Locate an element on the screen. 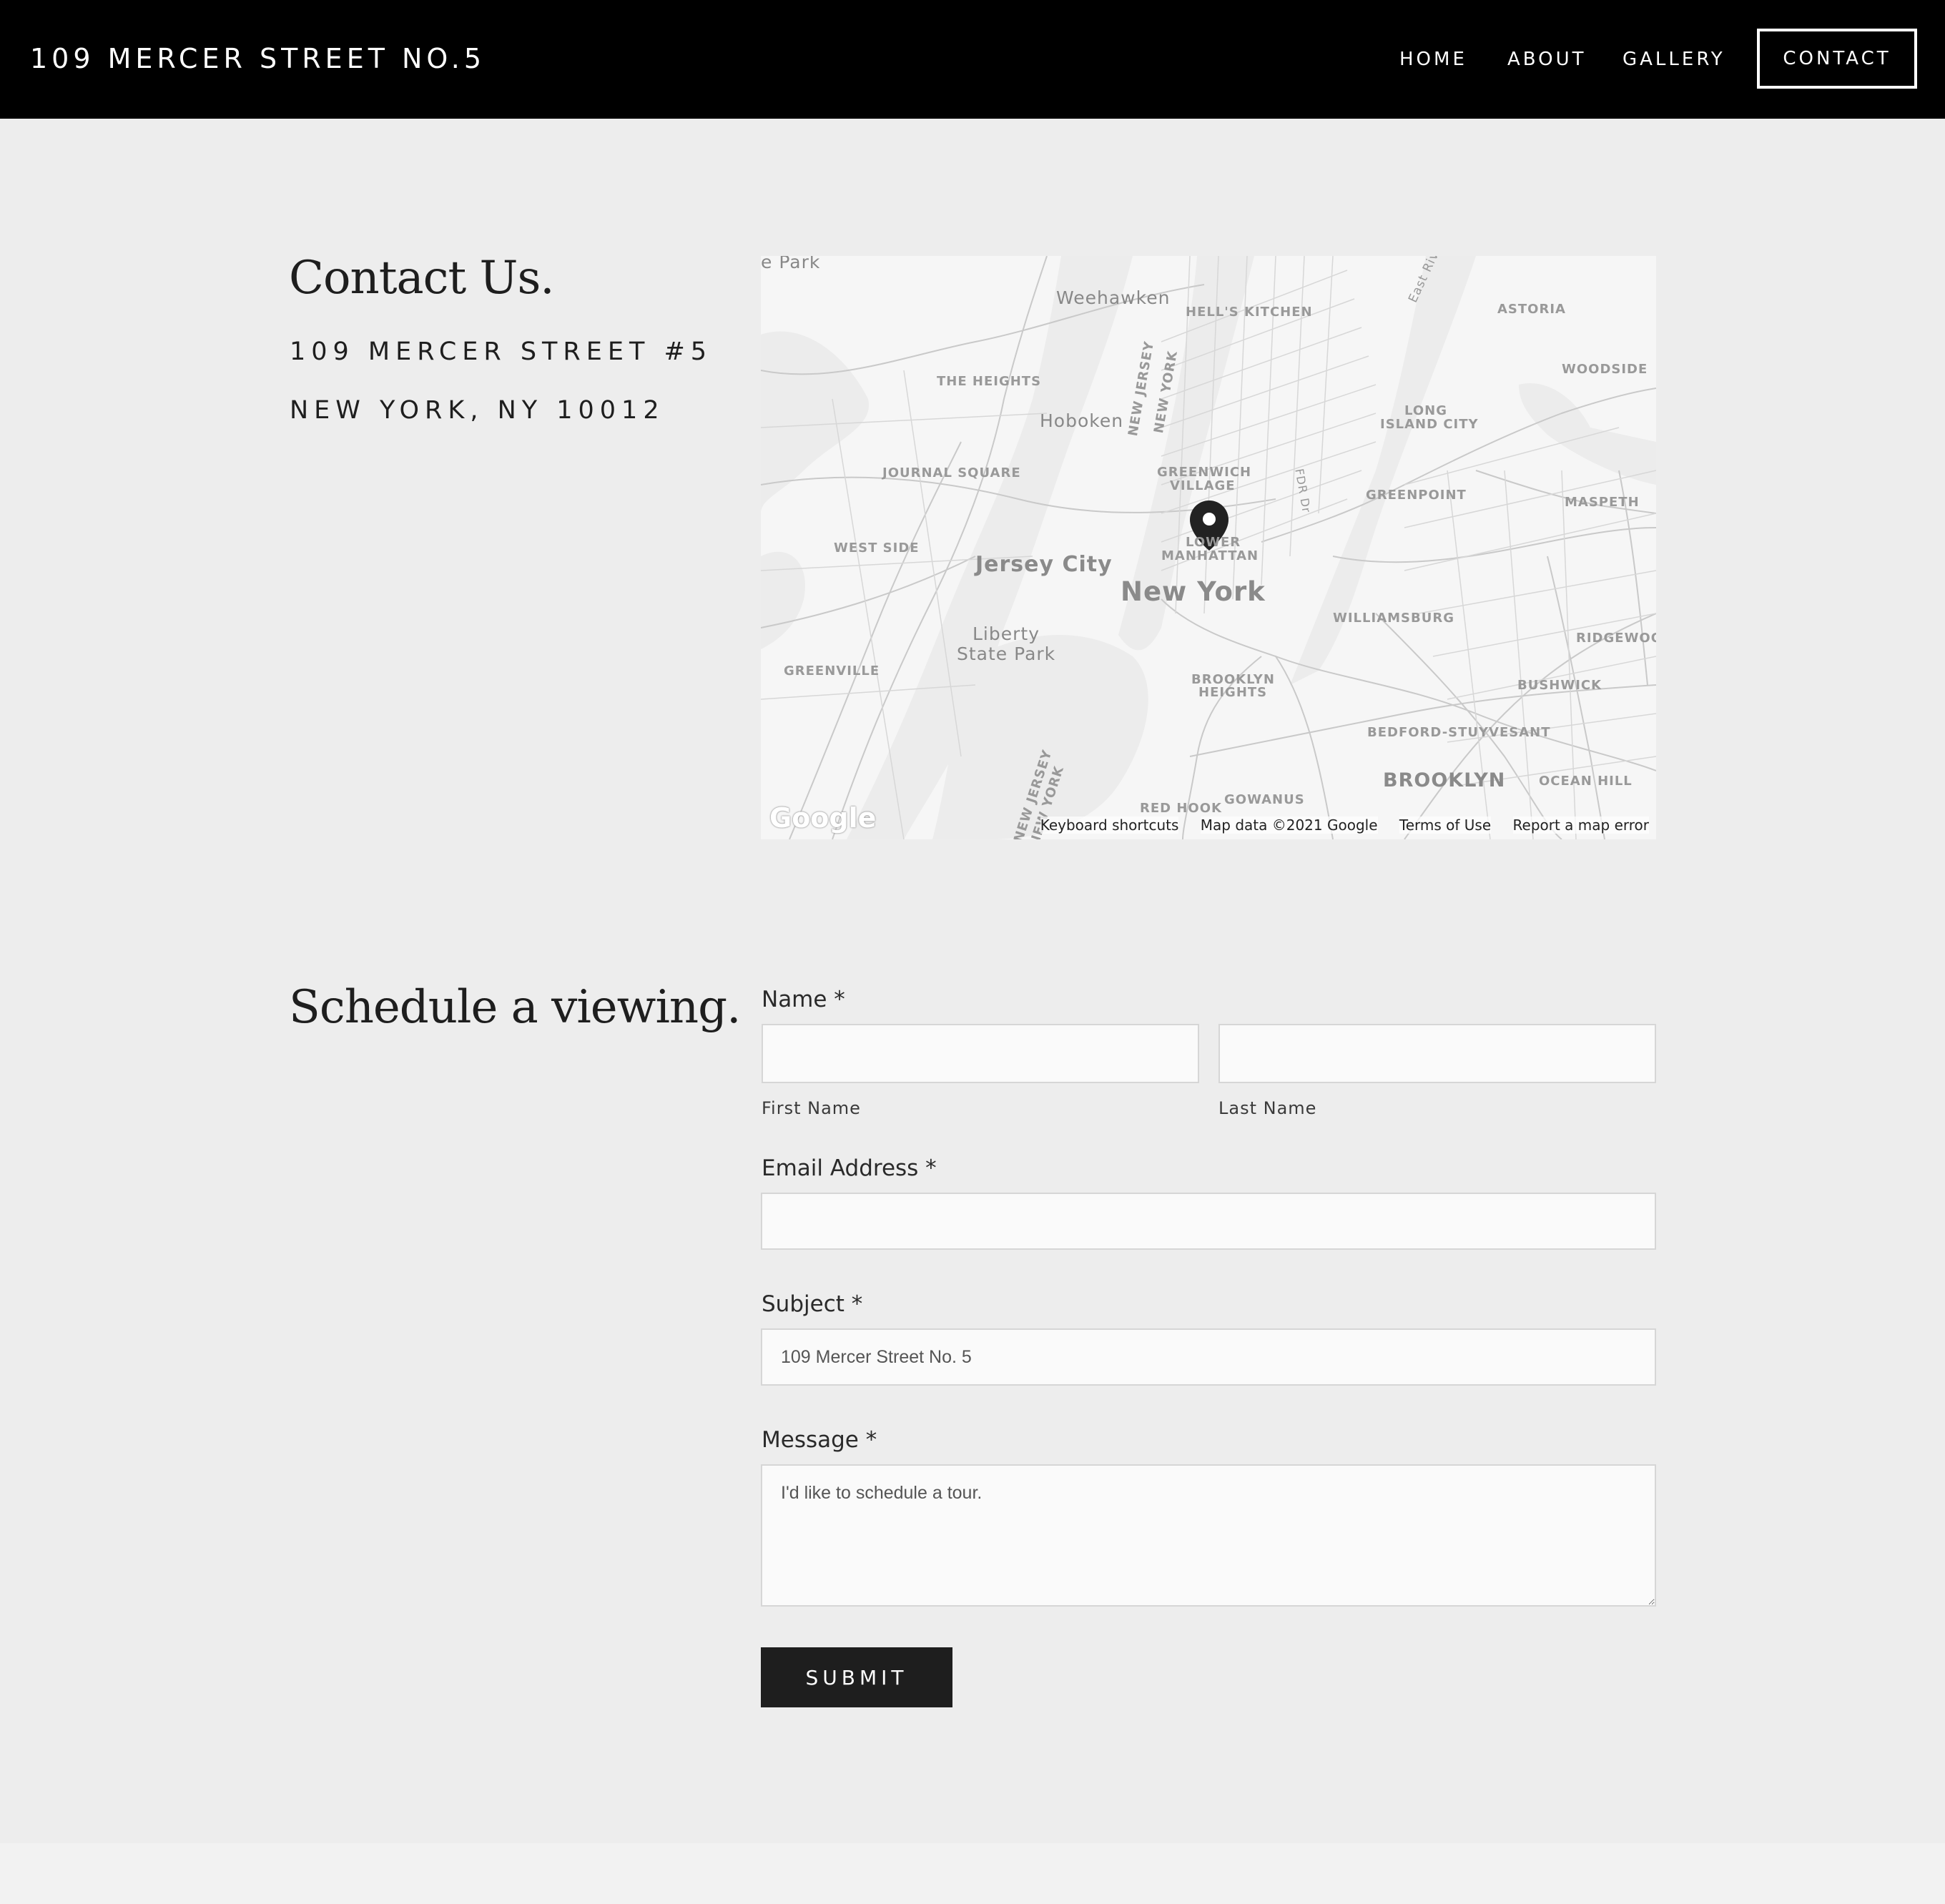  nav-contact-button: CONTACT is located at coordinates (1837, 59).